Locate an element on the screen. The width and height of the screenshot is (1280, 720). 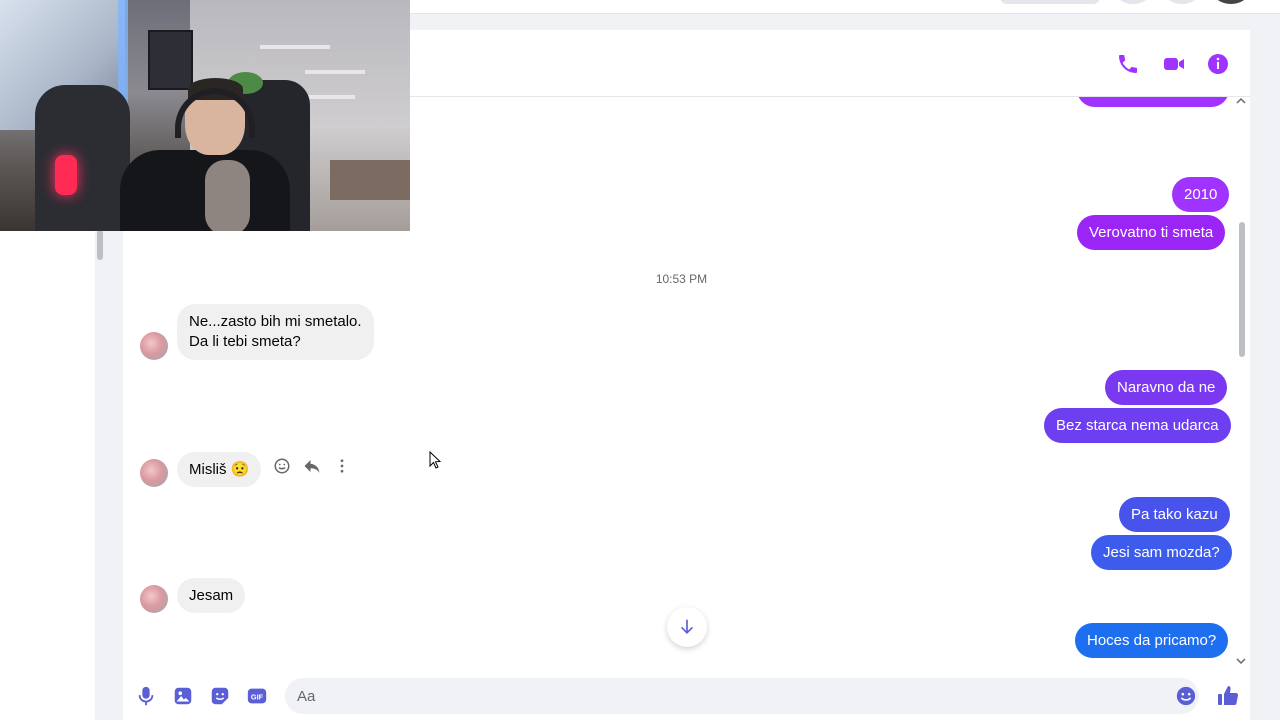
incoming-message: Jesam is located at coordinates (211, 595).